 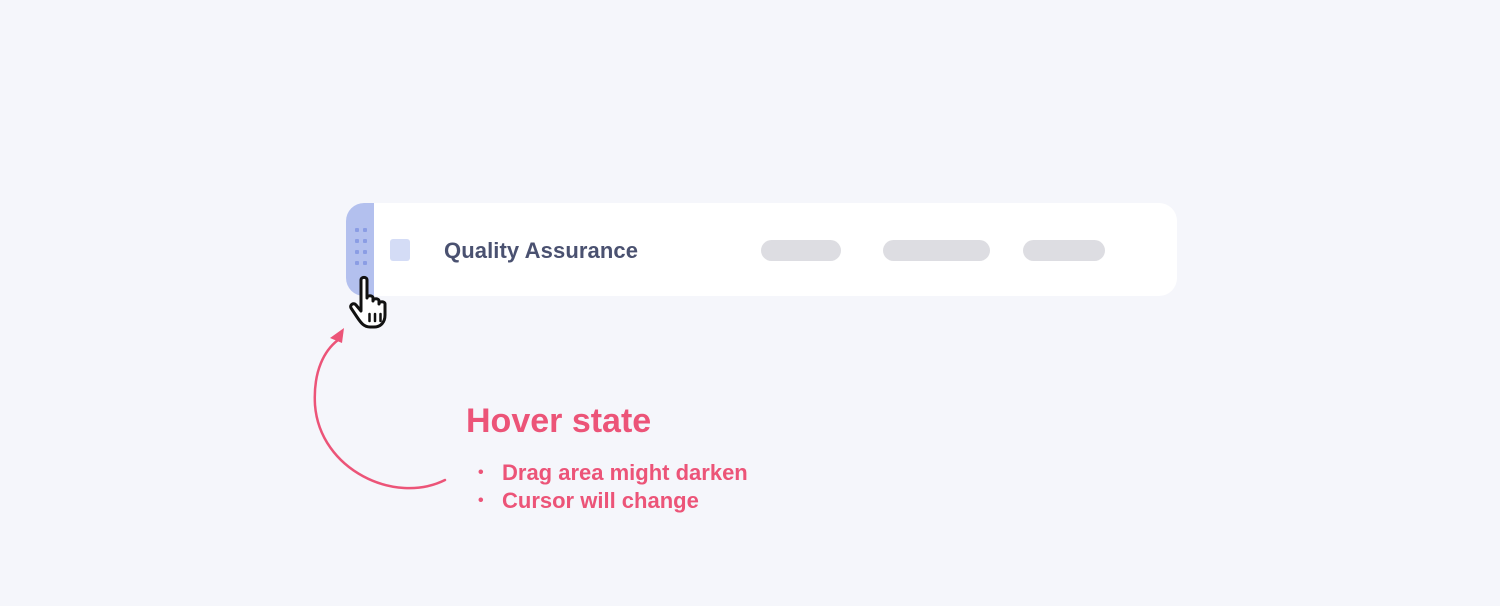 I want to click on annotation-title: Hover state, so click(x=559, y=421).